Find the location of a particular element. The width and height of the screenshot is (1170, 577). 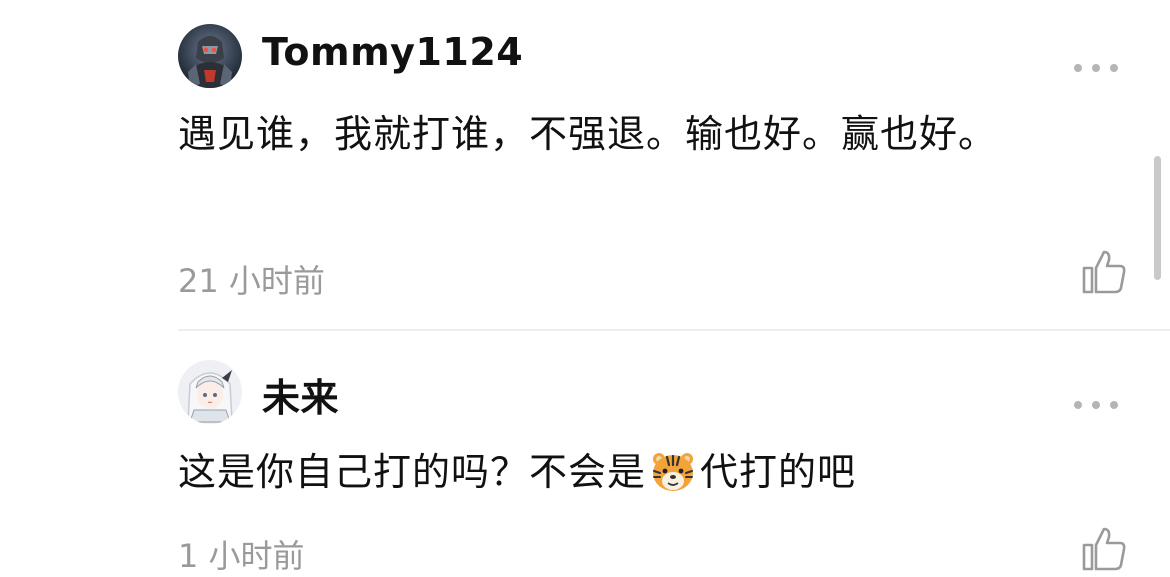

anime-girl-avatar-icon is located at coordinates (210, 392).